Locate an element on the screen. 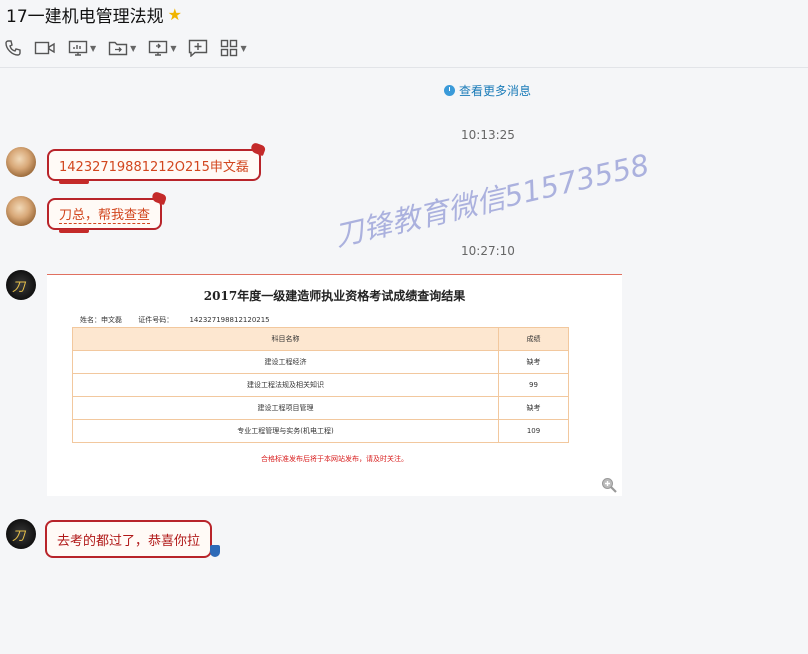 The height and width of the screenshot is (654, 808). window-title: 17一建机电管理法规 ★ is located at coordinates (94, 14).